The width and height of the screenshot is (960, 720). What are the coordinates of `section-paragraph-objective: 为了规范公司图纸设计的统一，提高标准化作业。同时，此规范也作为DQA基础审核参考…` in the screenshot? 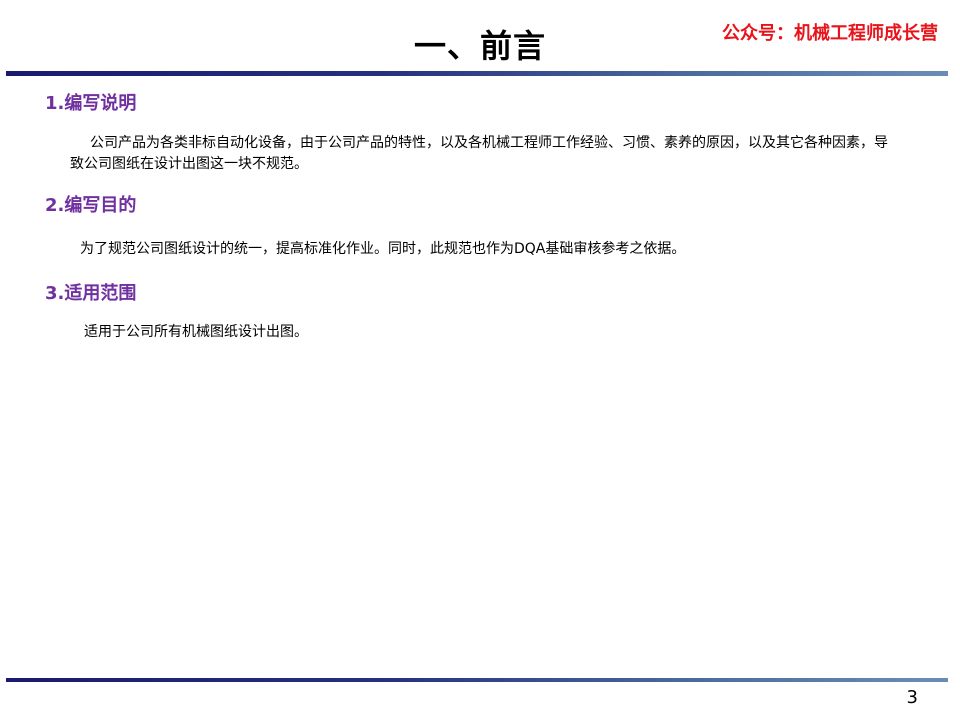 It's located at (383, 249).